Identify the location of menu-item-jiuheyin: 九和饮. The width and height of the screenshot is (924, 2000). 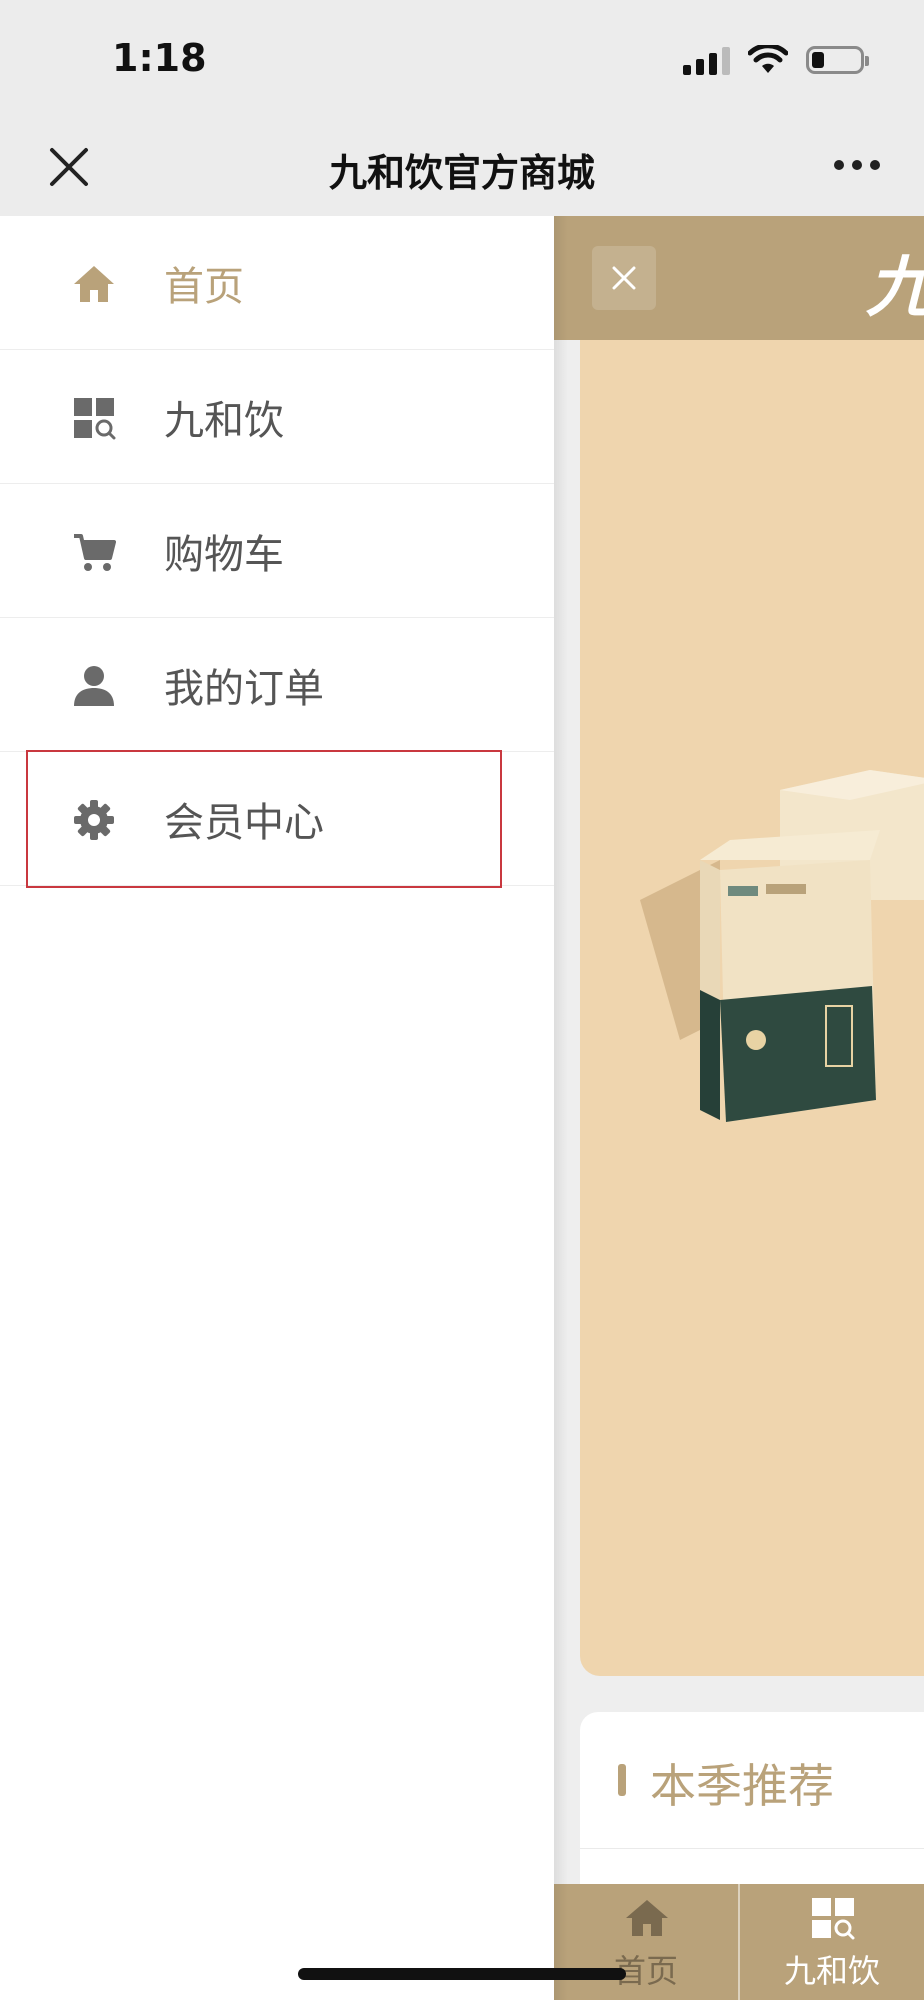
(277, 417).